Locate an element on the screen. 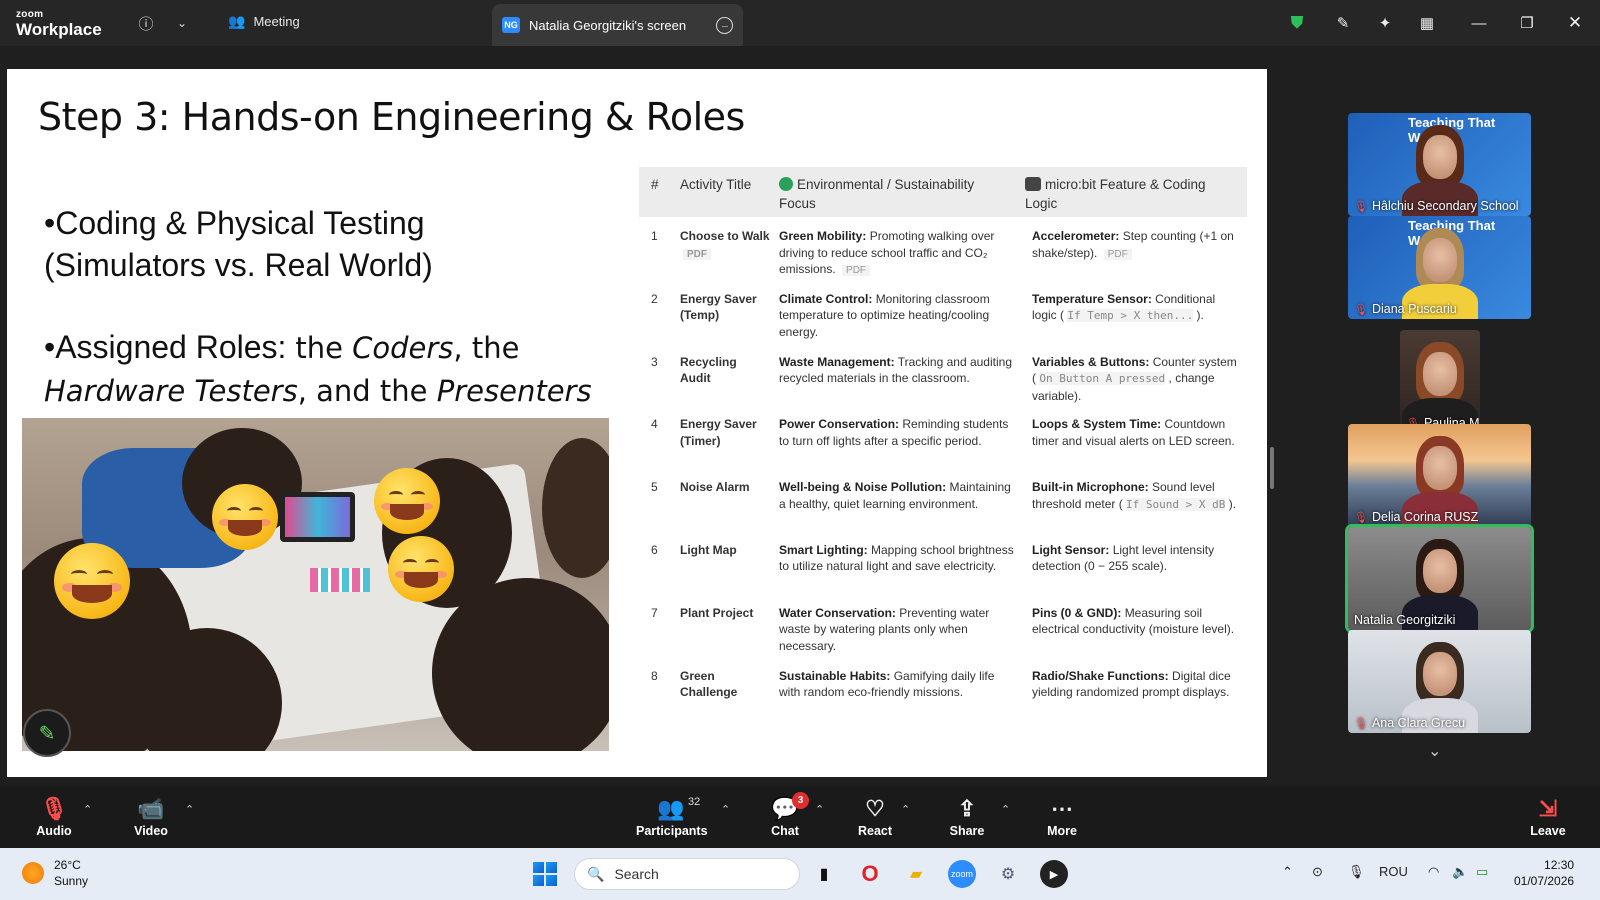 This screenshot has width=1600, height=900. participants-label: Participants is located at coordinates (672, 831).